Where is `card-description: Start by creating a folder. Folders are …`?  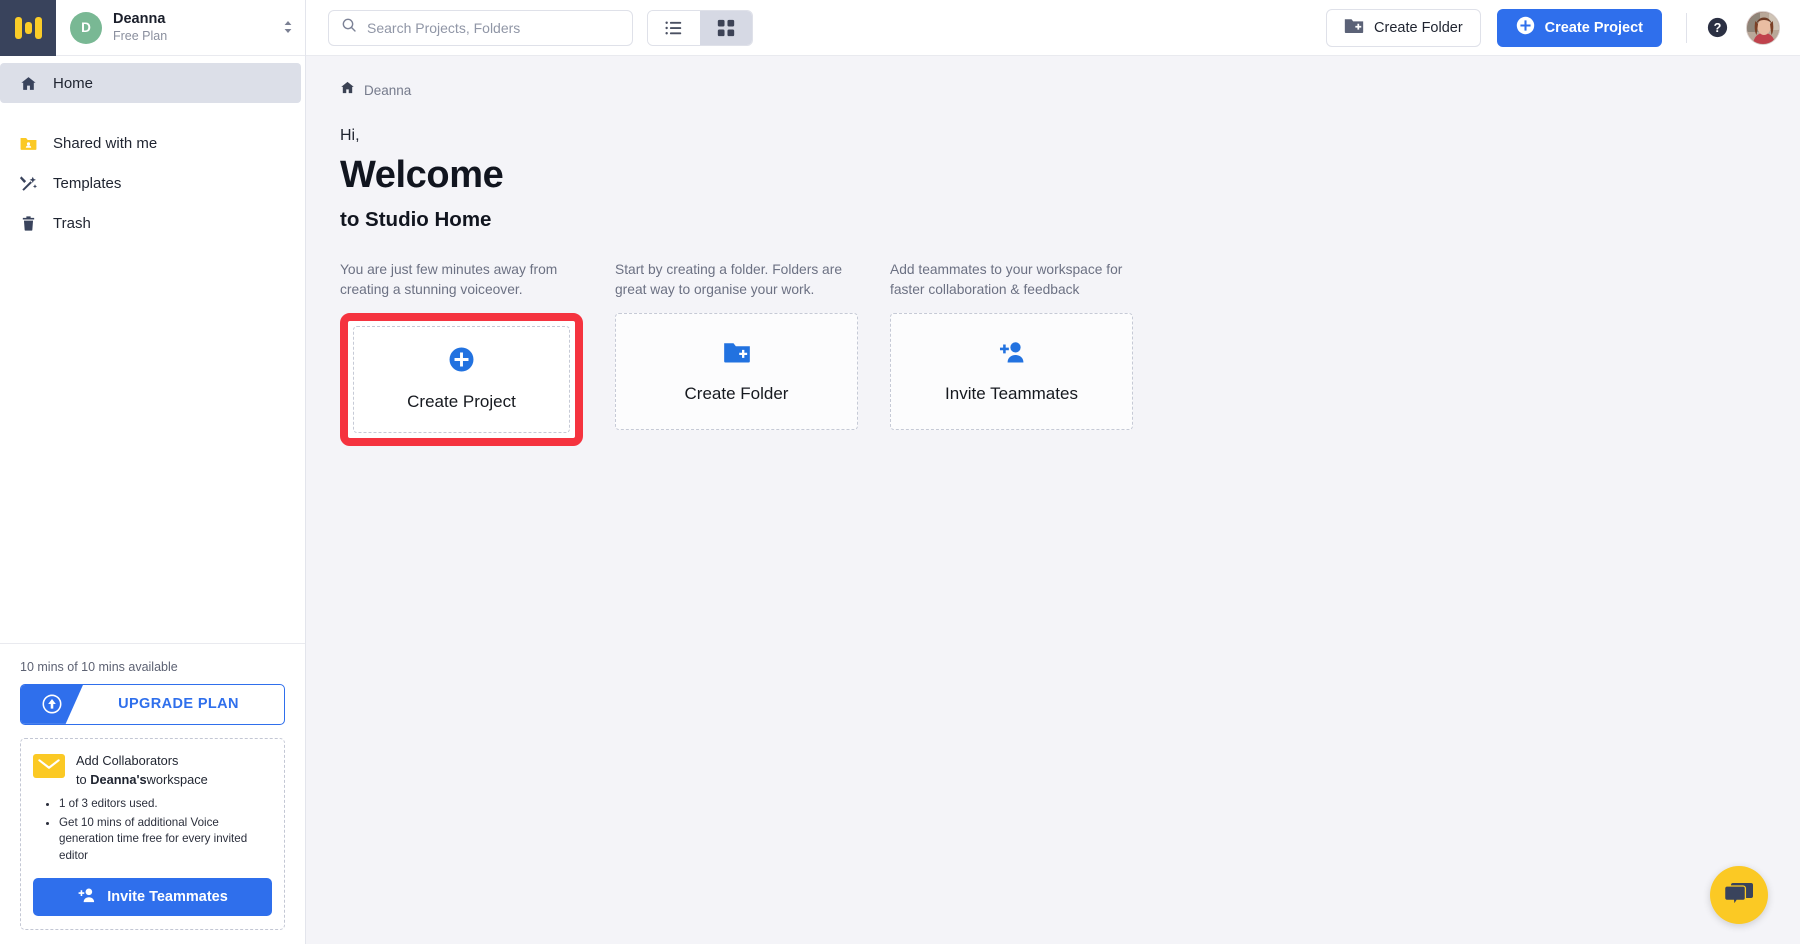
card-description: Start by creating a folder. Folders are … is located at coordinates (728, 279).